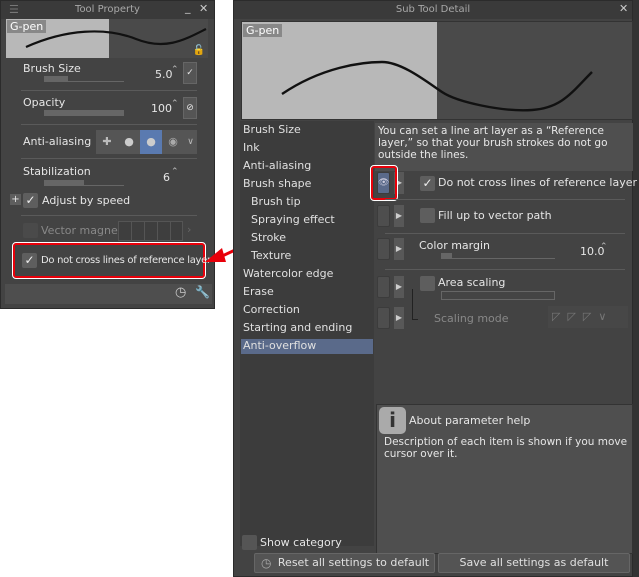  What do you see at coordinates (288, 273) in the screenshot?
I see `category-watercolor-edge: Watercolor edge` at bounding box center [288, 273].